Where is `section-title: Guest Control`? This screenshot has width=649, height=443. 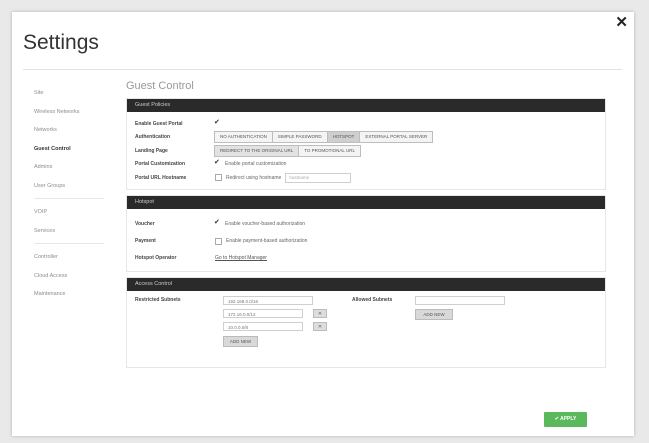
section-title: Guest Control is located at coordinates (160, 86).